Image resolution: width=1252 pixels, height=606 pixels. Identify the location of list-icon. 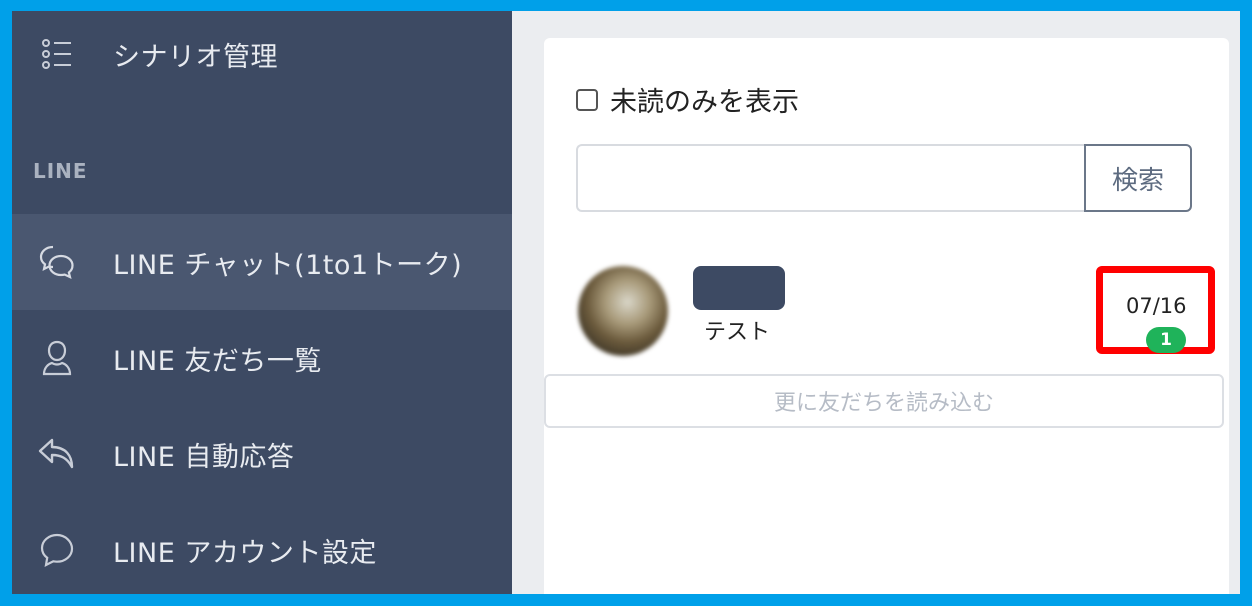
(57, 54).